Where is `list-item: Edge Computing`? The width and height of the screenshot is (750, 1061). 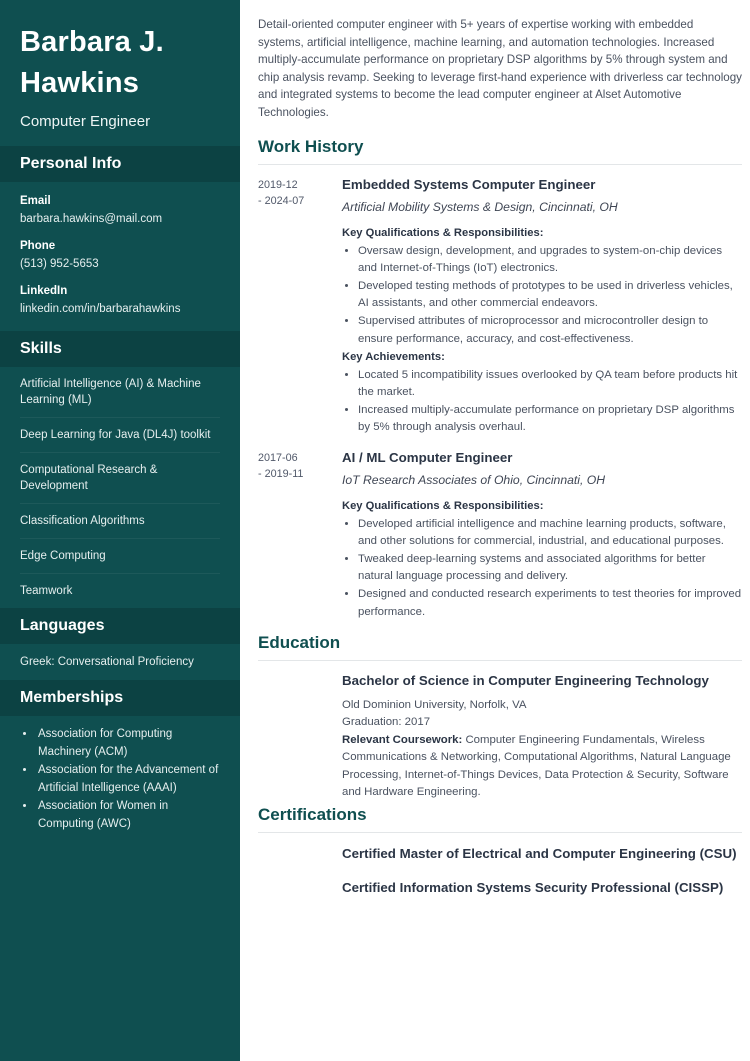
list-item: Edge Computing is located at coordinates (120, 556).